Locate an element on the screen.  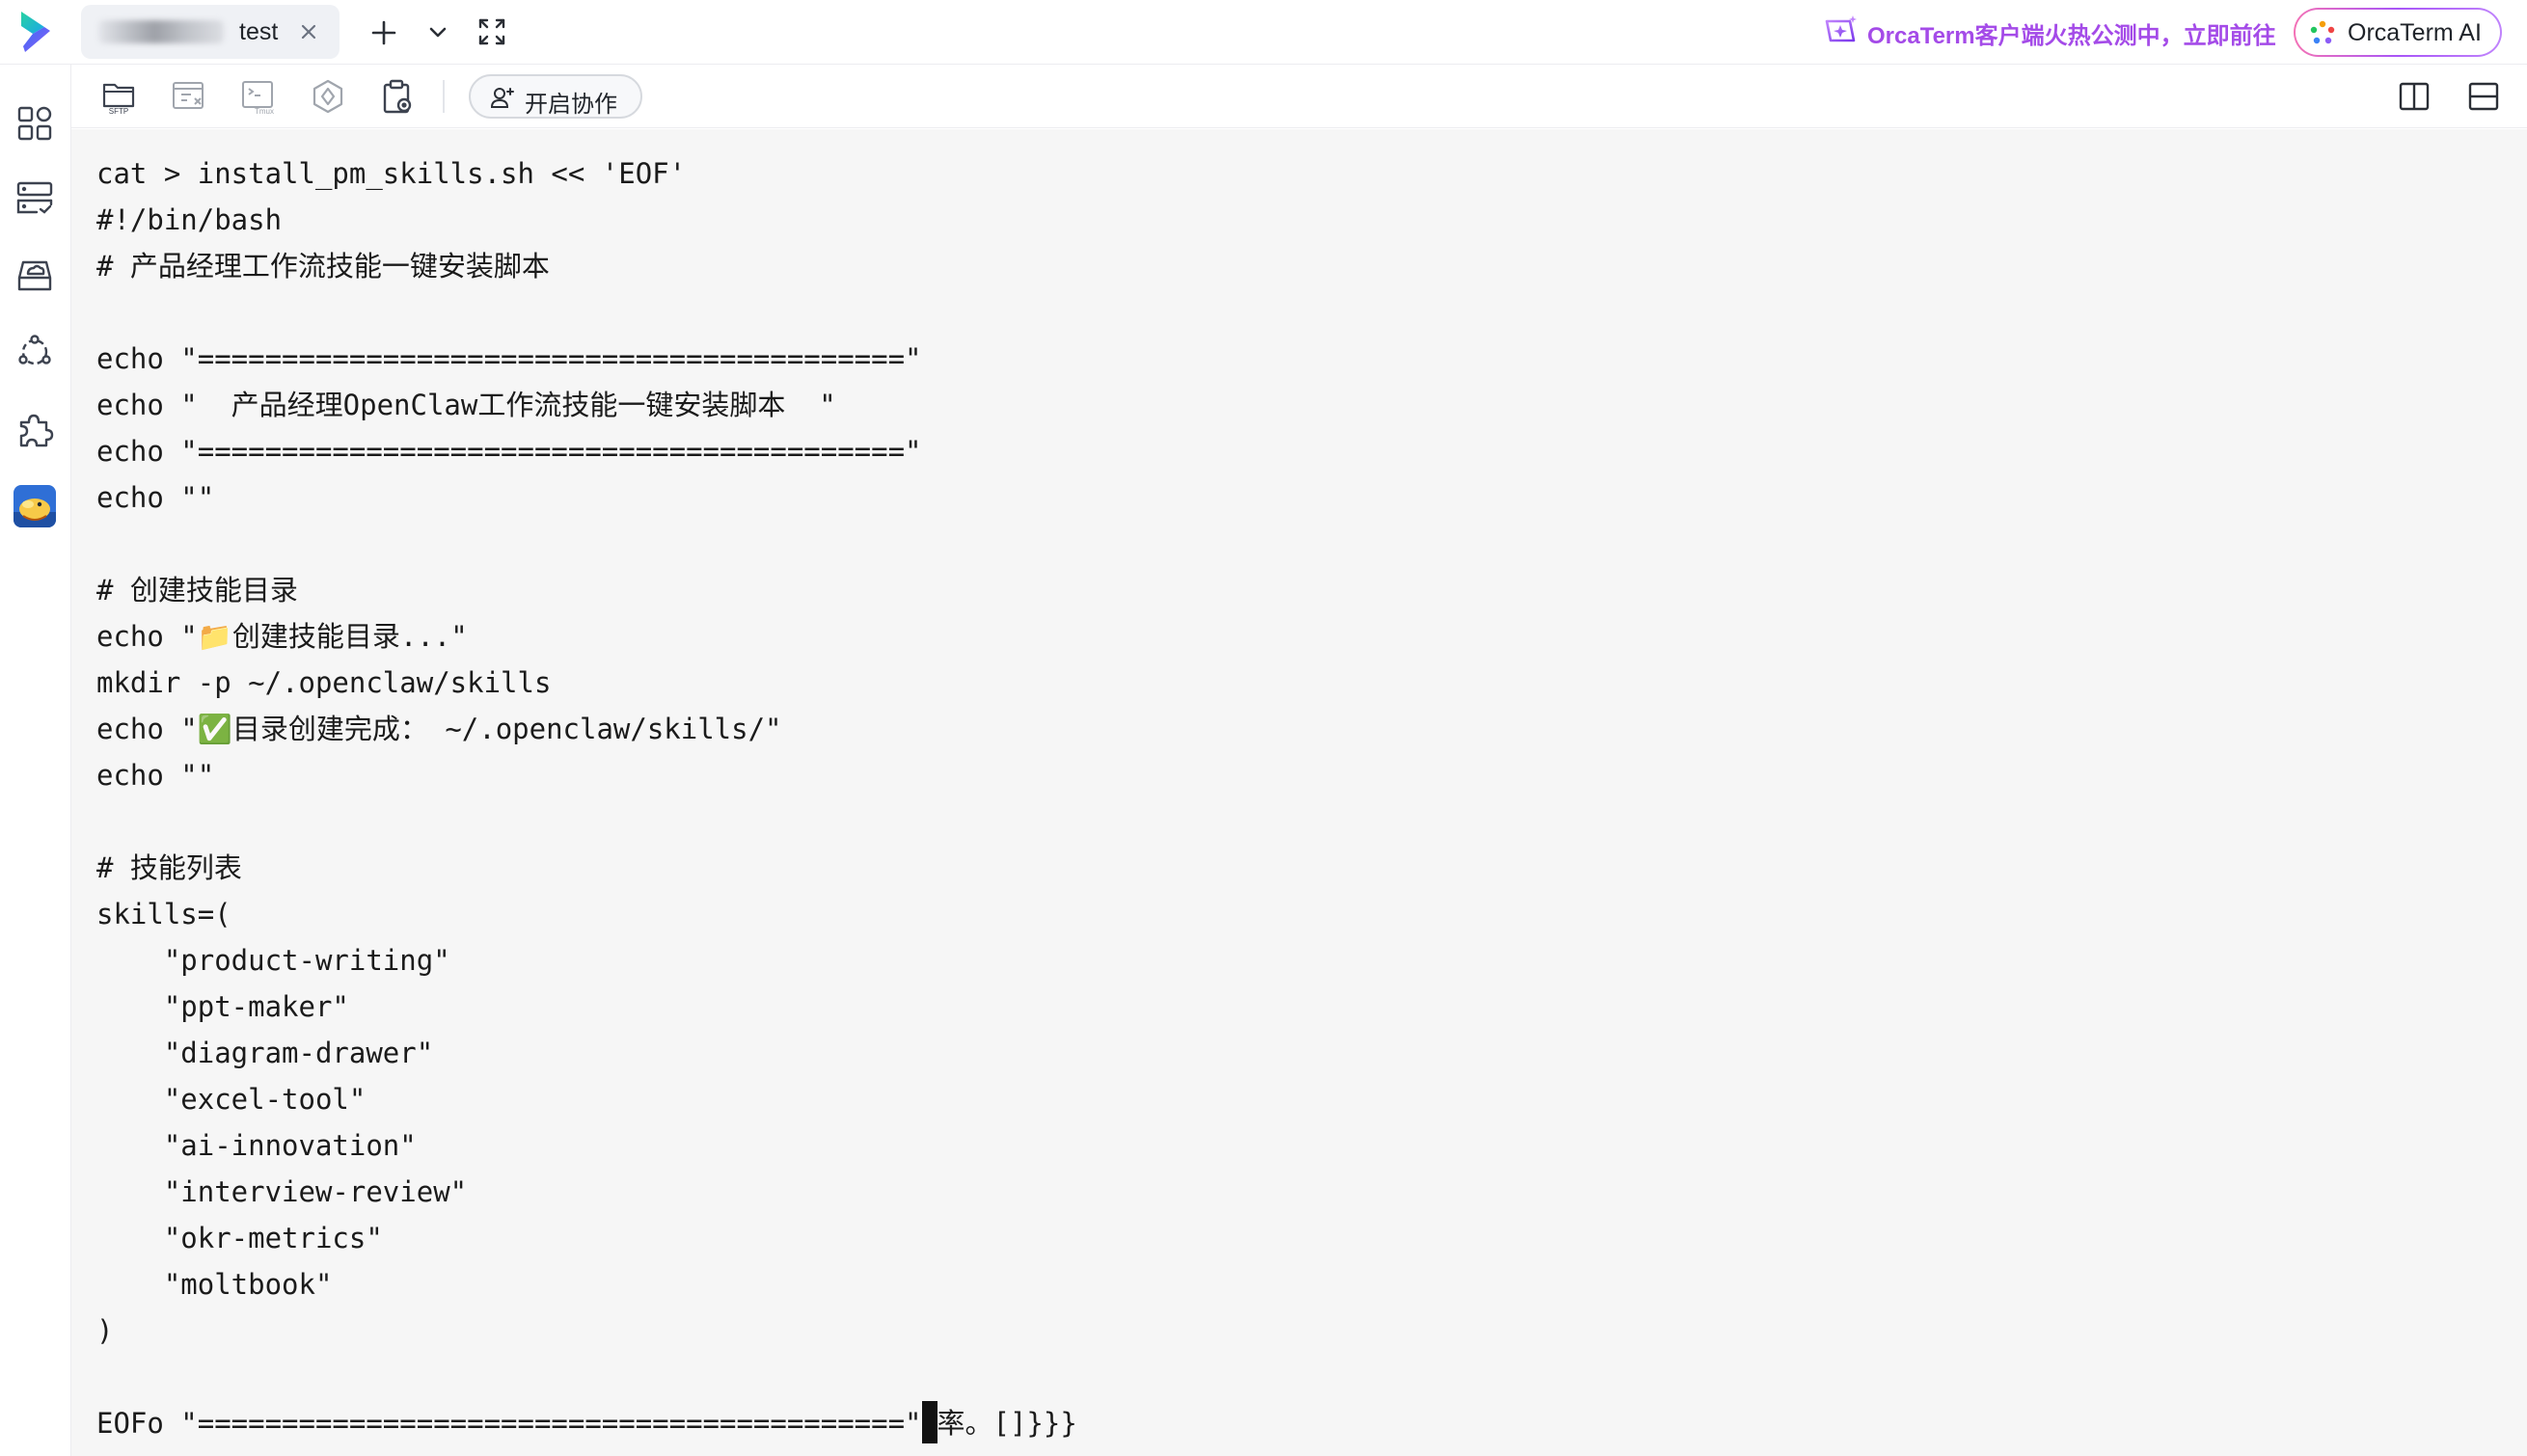
chevron-down-icon is located at coordinates (438, 32).